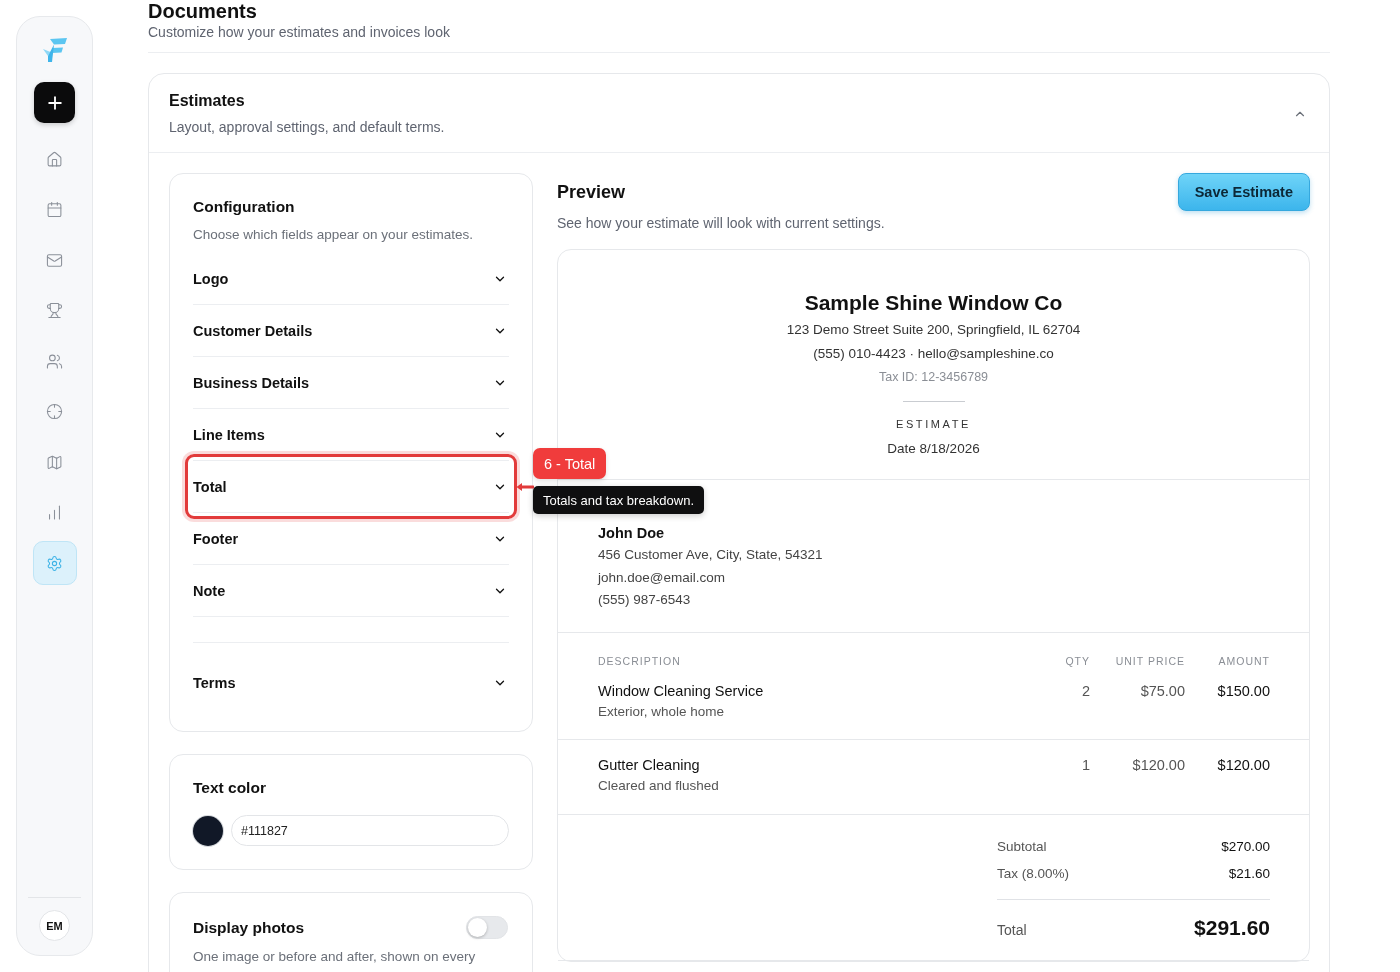 The image size is (1400, 972). I want to click on field-row: Business Details, so click(351, 382).